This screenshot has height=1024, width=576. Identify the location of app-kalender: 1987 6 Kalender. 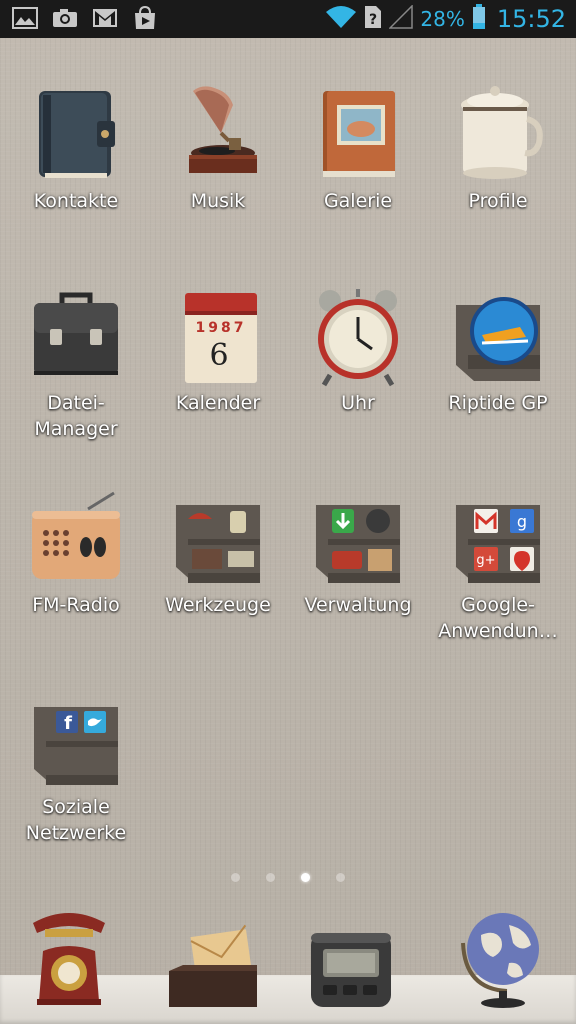
(218, 348).